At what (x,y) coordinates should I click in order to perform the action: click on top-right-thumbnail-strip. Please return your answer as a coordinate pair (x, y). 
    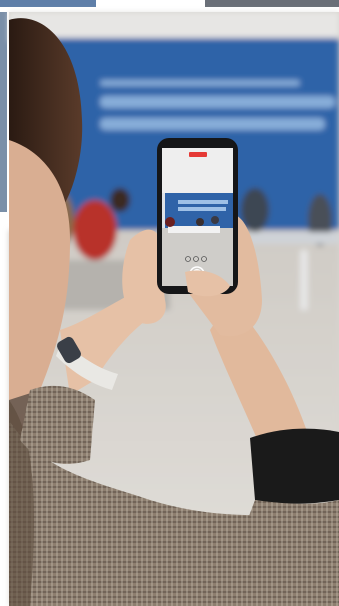
    Looking at the image, I should click on (272, 3).